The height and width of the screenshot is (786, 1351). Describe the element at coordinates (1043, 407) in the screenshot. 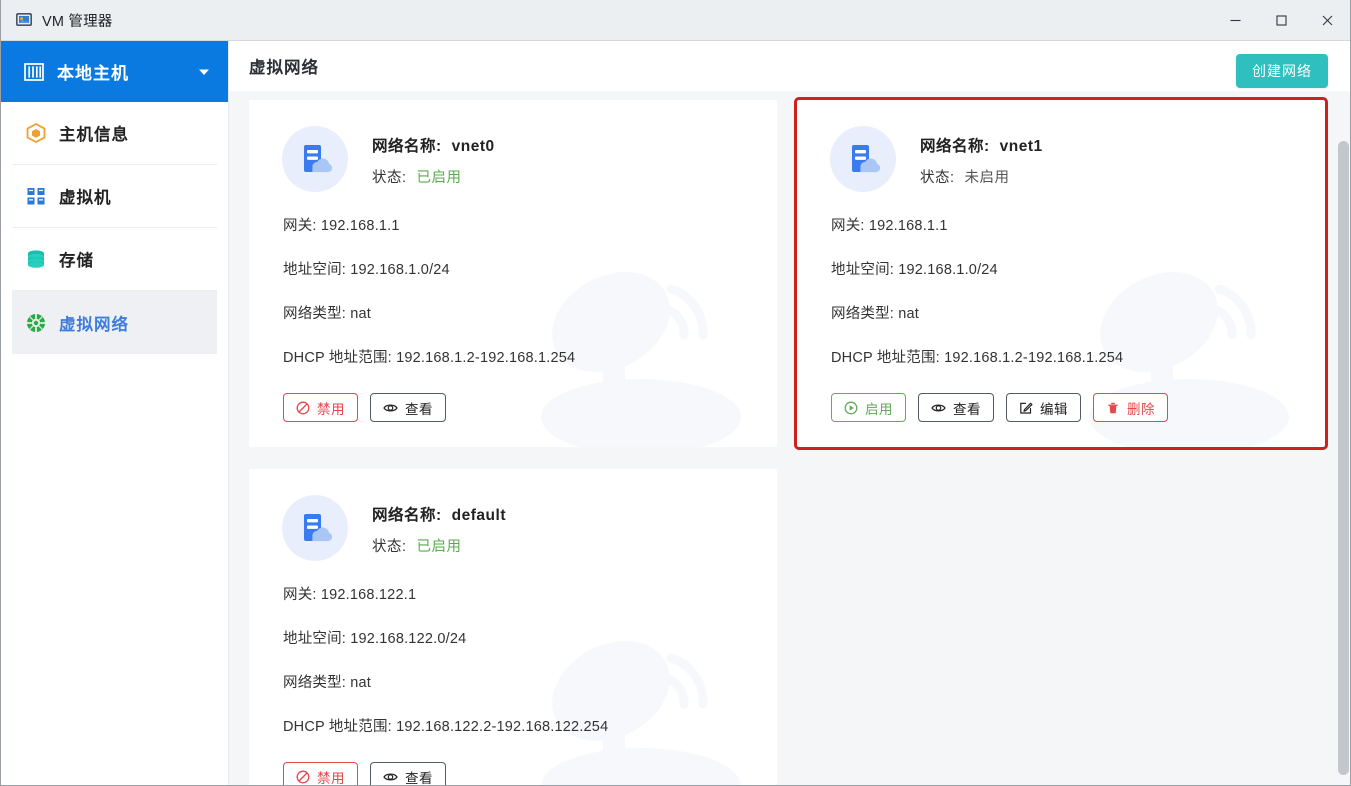

I see `edit-button: 编辑` at that location.